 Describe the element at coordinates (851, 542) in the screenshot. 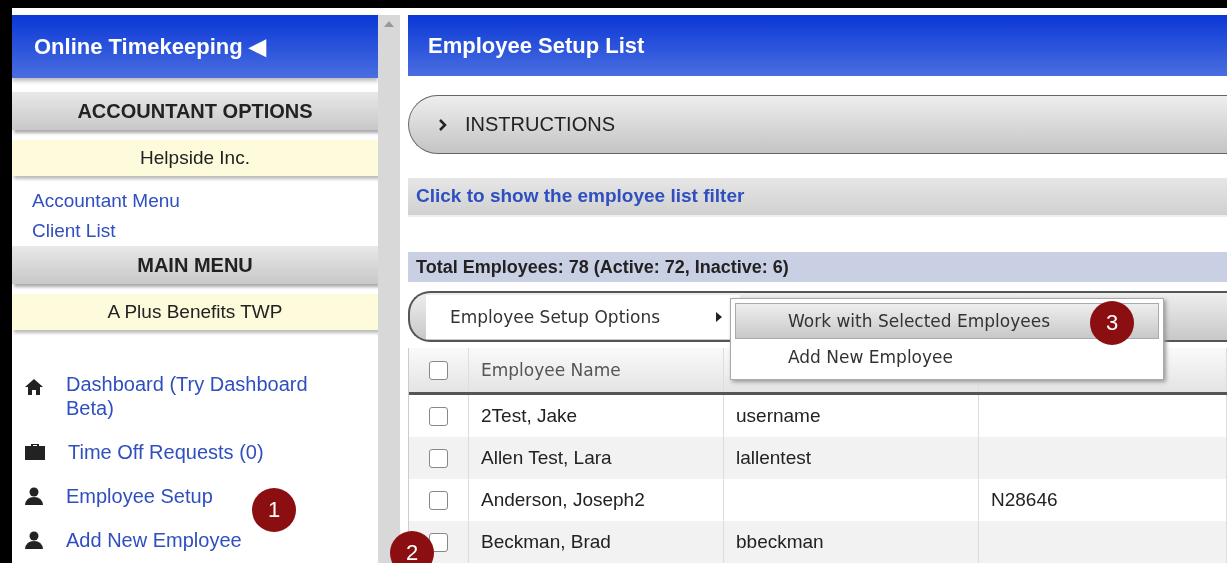

I see `table-cell: bbeckman` at that location.